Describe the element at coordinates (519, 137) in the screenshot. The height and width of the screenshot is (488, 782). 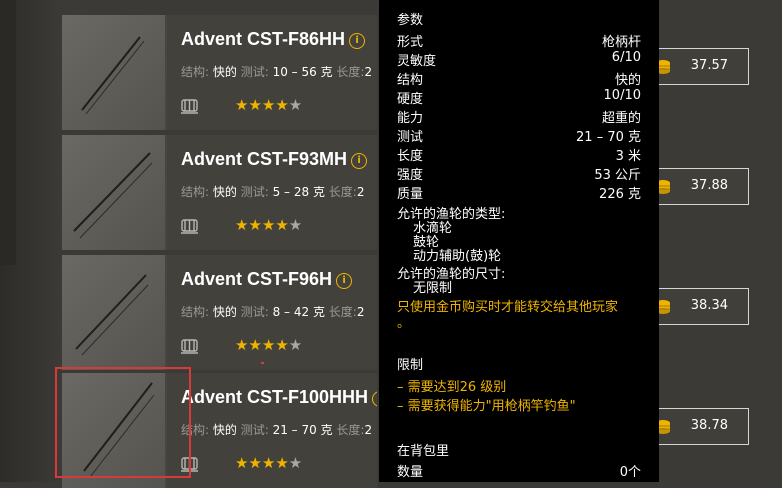
I see `tooltip-row: 测试 21 – 70 克` at that location.